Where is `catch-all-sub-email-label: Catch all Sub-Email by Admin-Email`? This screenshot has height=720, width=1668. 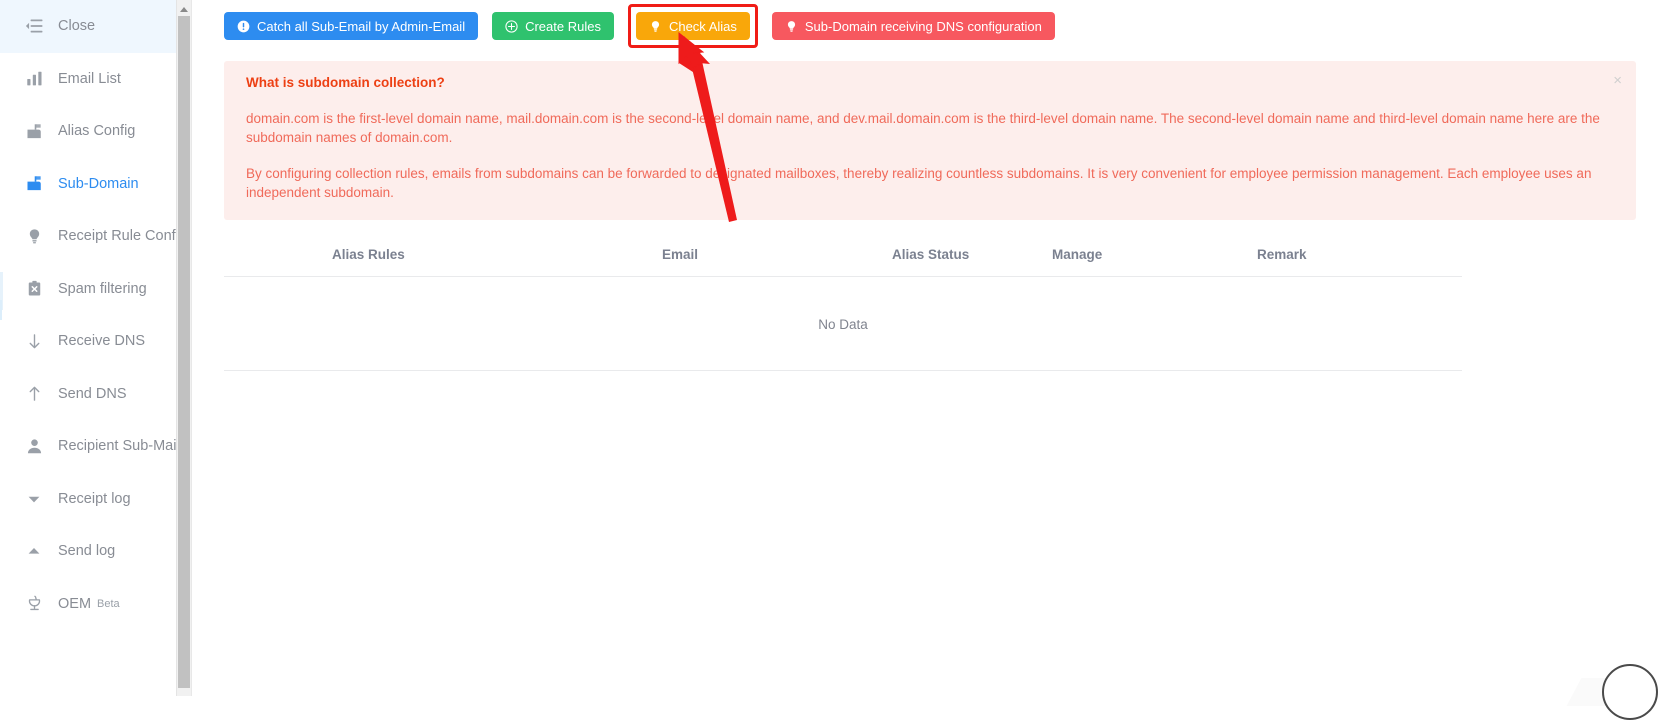 catch-all-sub-email-label: Catch all Sub-Email by Admin-Email is located at coordinates (361, 26).